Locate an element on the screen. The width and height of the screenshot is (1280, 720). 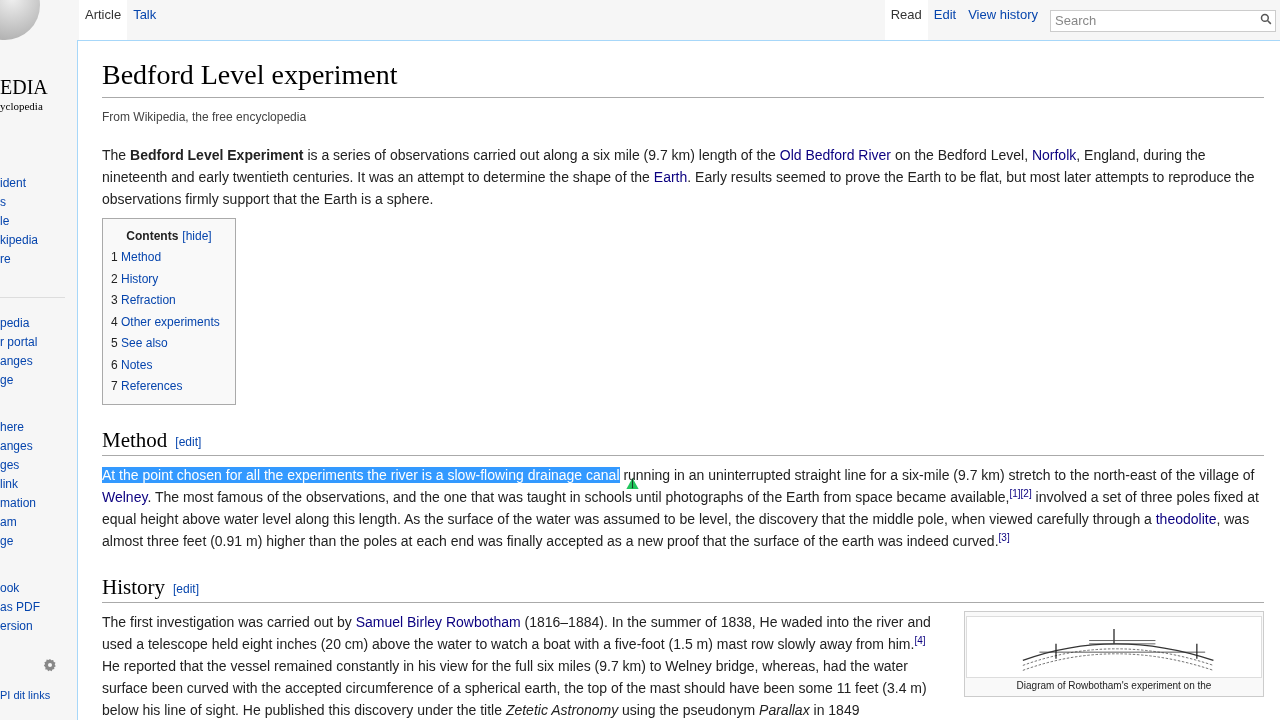
sidebar-link: ges is located at coordinates (38, 465).